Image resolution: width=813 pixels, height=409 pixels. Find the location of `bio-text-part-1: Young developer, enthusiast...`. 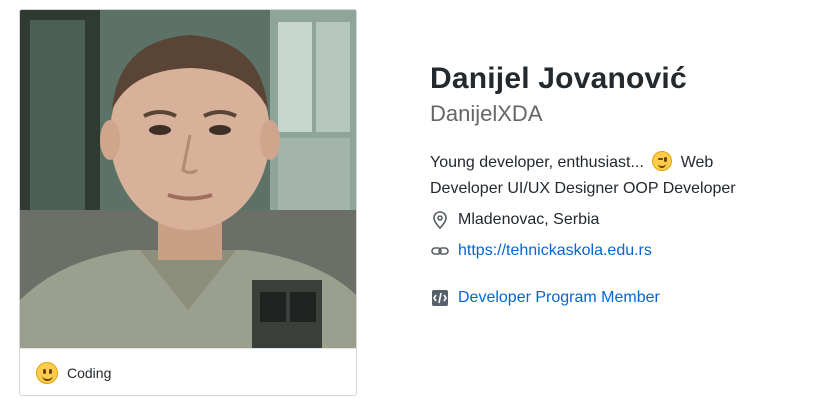

bio-text-part-1: Young developer, enthusiast... is located at coordinates (537, 162).